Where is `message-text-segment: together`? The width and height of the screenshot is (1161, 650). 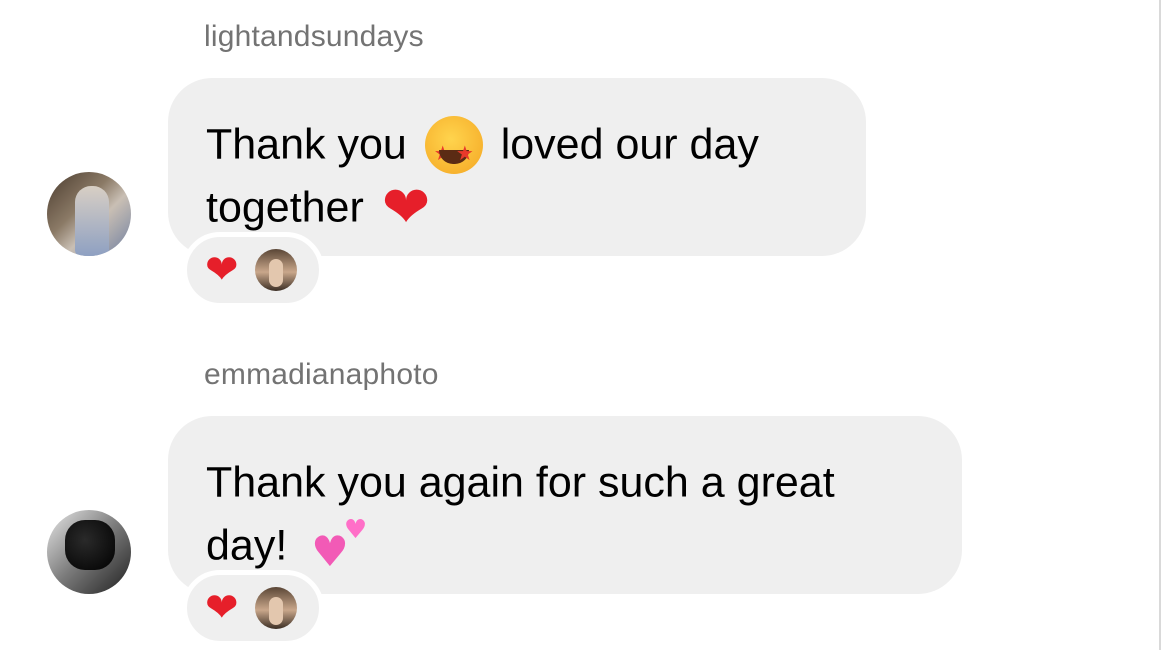
message-text-segment: together is located at coordinates (285, 207).